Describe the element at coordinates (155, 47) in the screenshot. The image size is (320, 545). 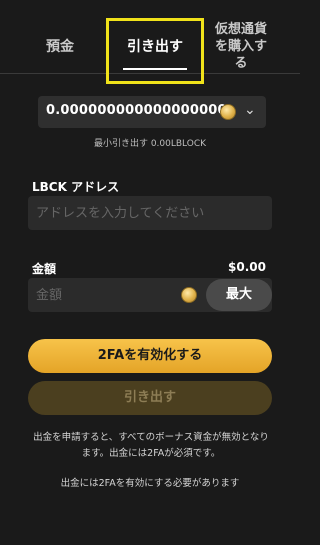
I see `tab-withdraw-label: 引き出す` at that location.